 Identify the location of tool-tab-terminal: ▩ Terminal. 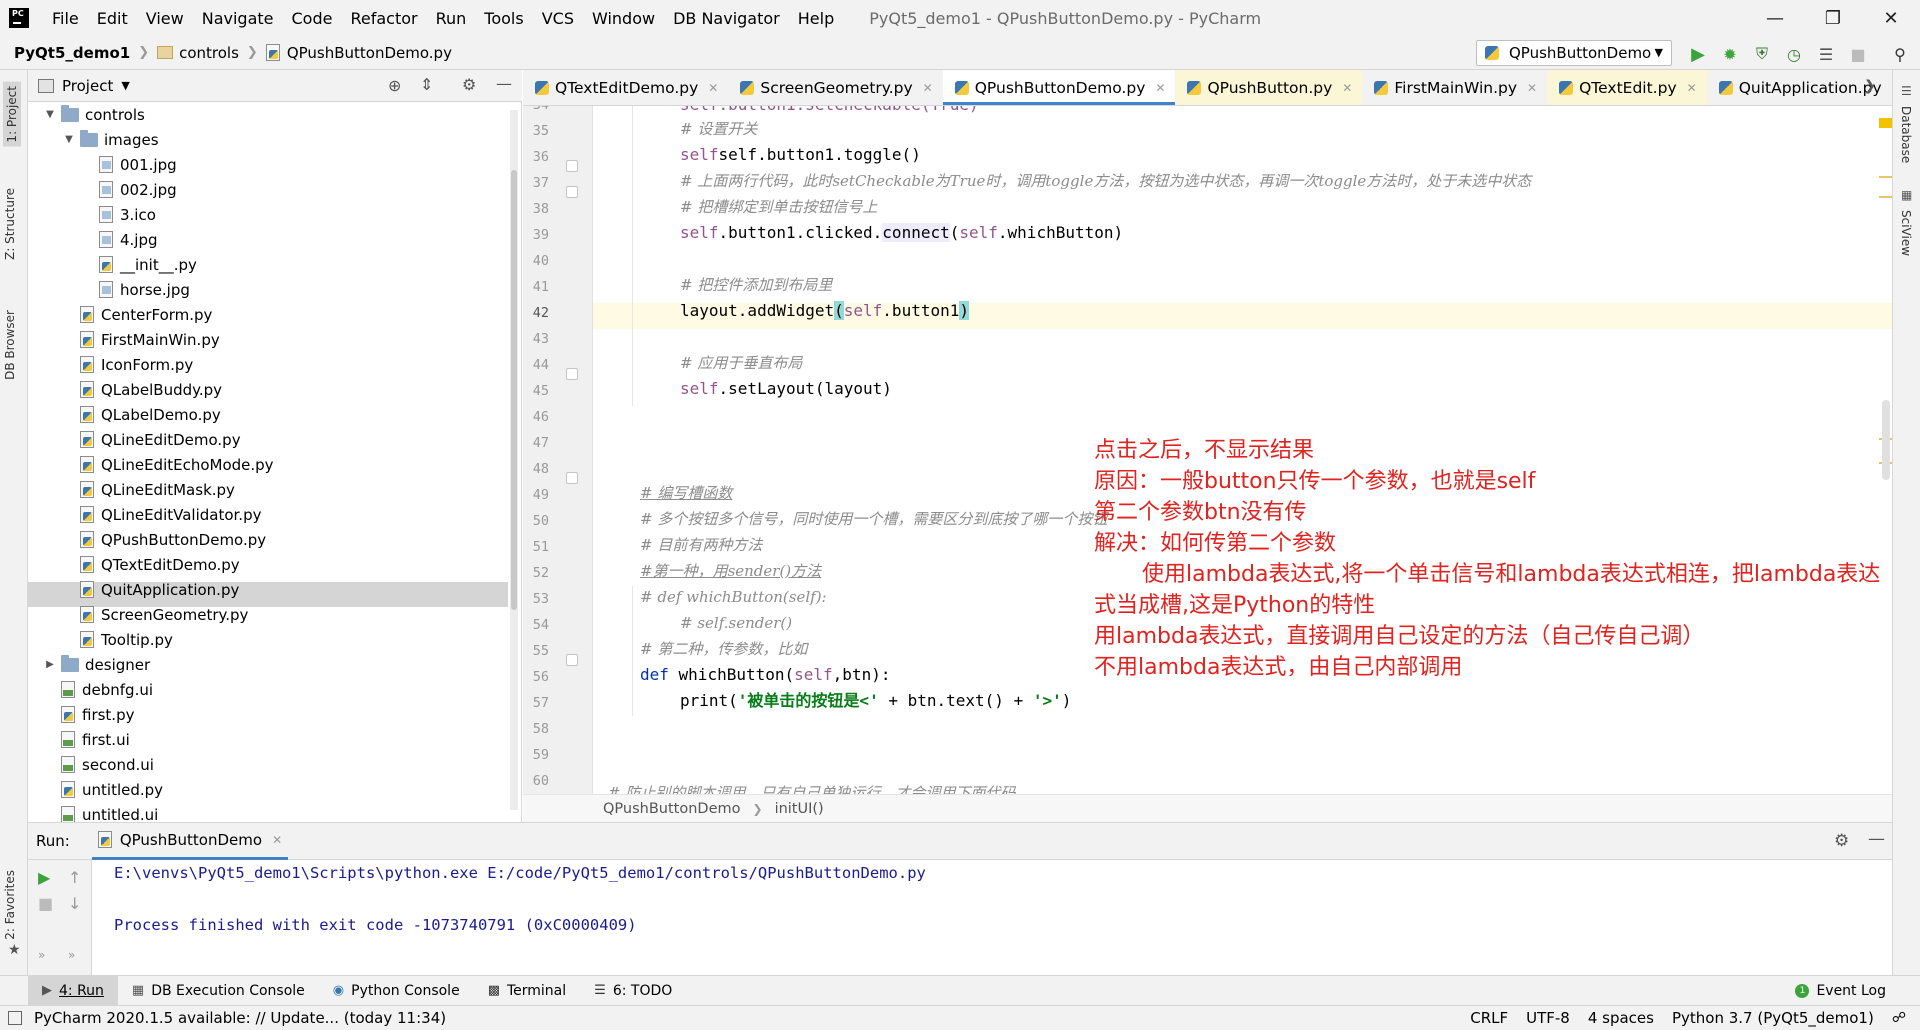
(527, 991).